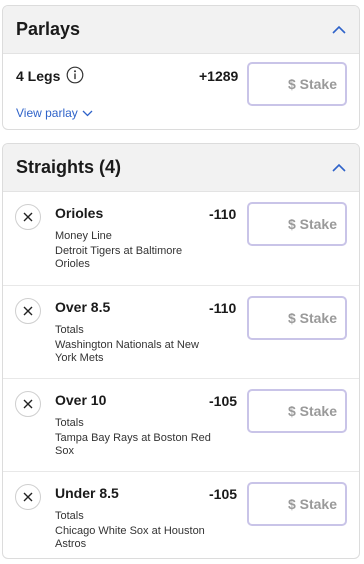  Describe the element at coordinates (81, 400) in the screenshot. I see `bet-selection: Over 10` at that location.